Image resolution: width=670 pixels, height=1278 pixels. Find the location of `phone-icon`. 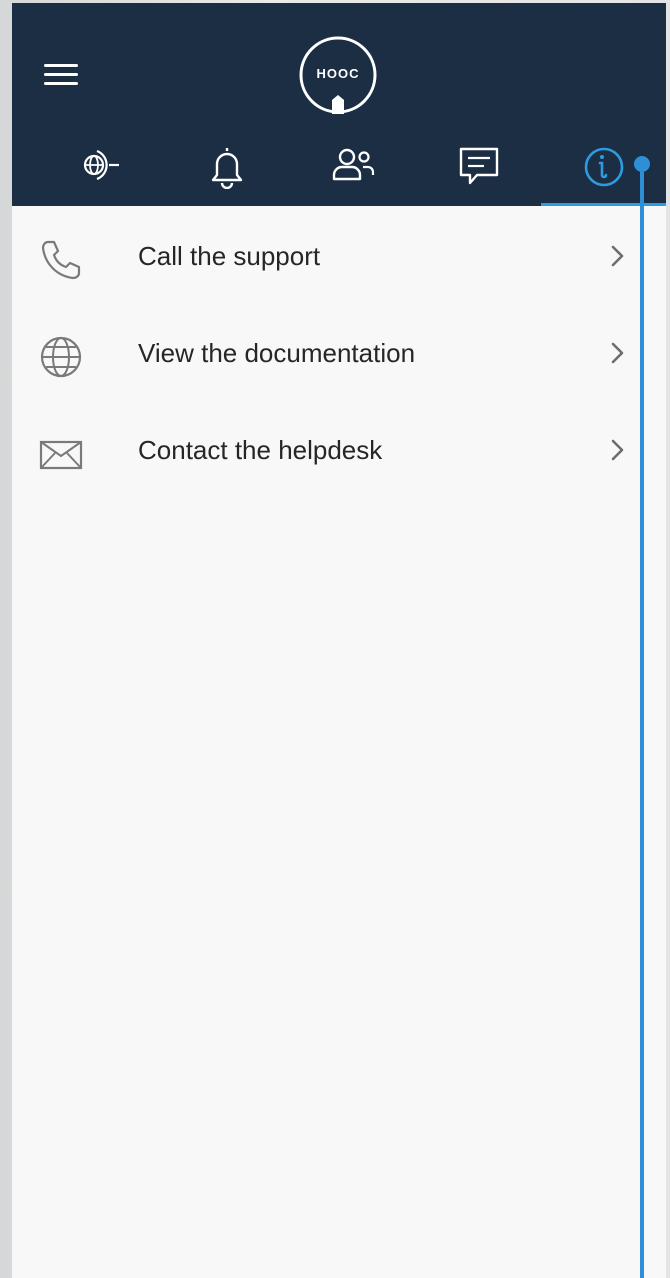

phone-icon is located at coordinates (61, 260).